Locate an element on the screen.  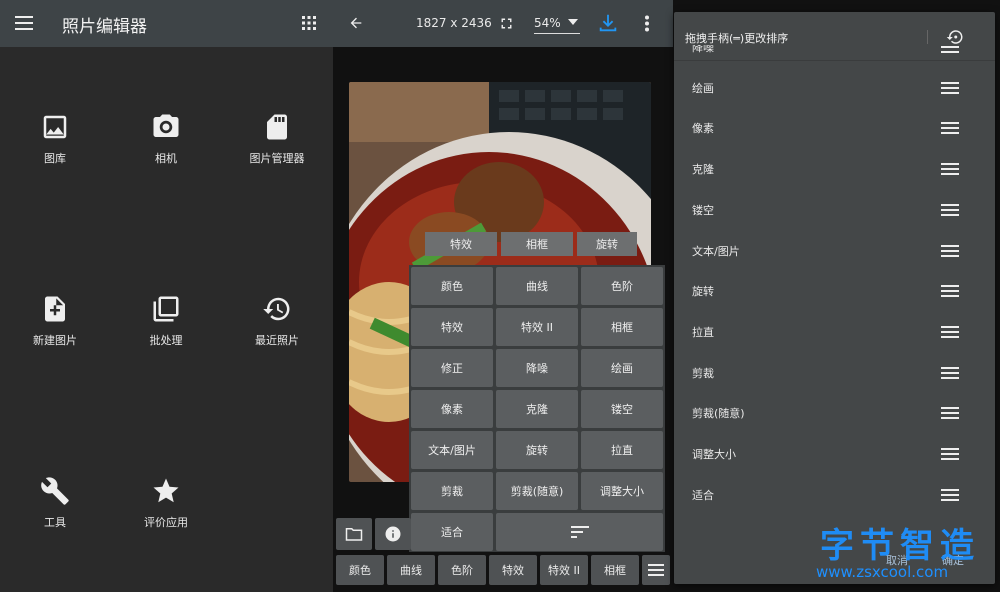
ghost-button: 相框 is located at coordinates (537, 244).